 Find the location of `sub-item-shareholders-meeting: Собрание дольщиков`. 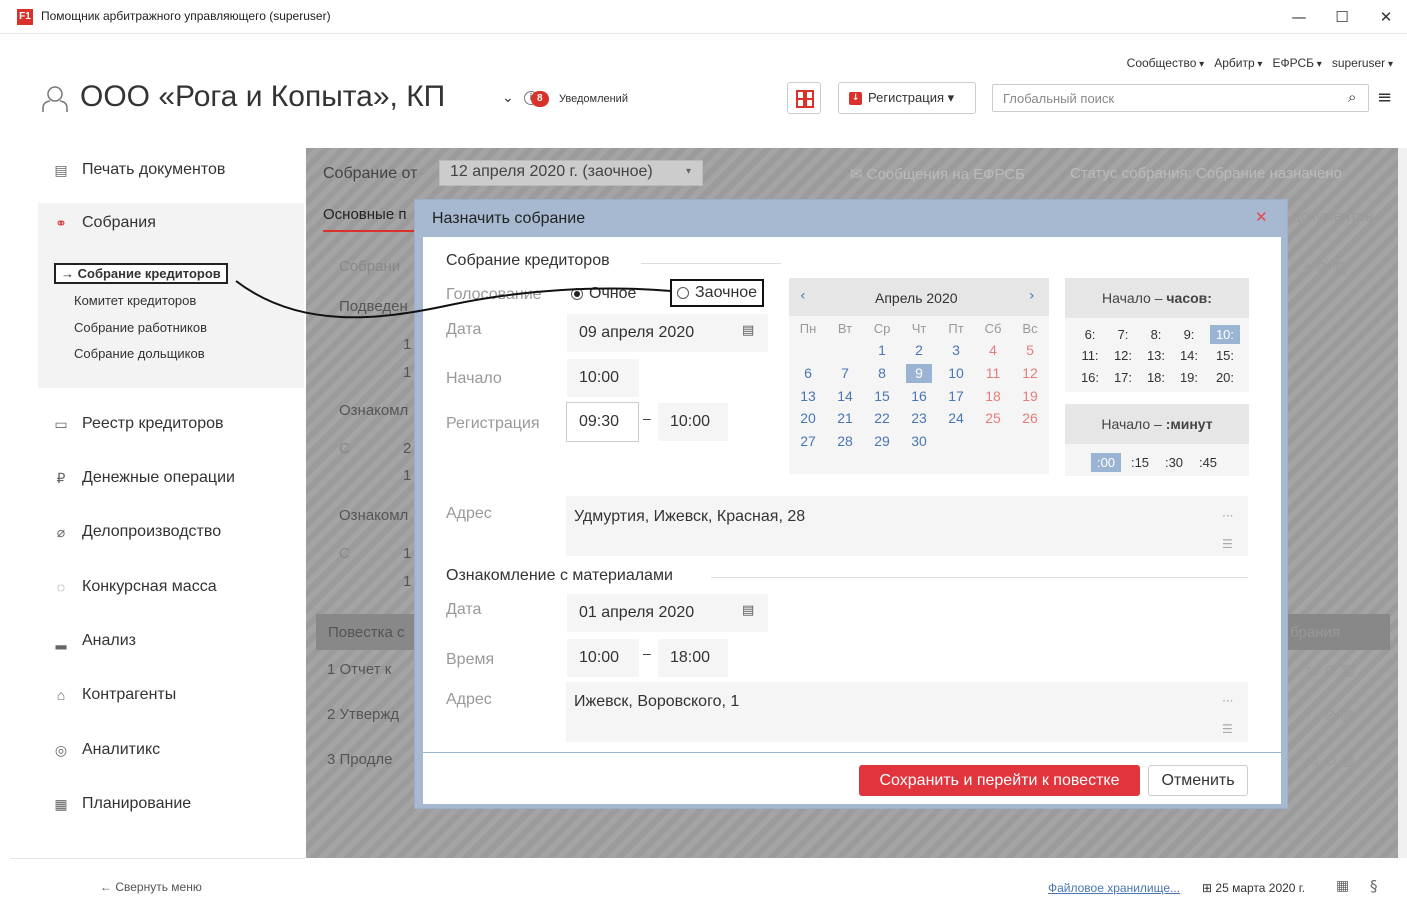

sub-item-shareholders-meeting: Собрание дольщиков is located at coordinates (139, 353).